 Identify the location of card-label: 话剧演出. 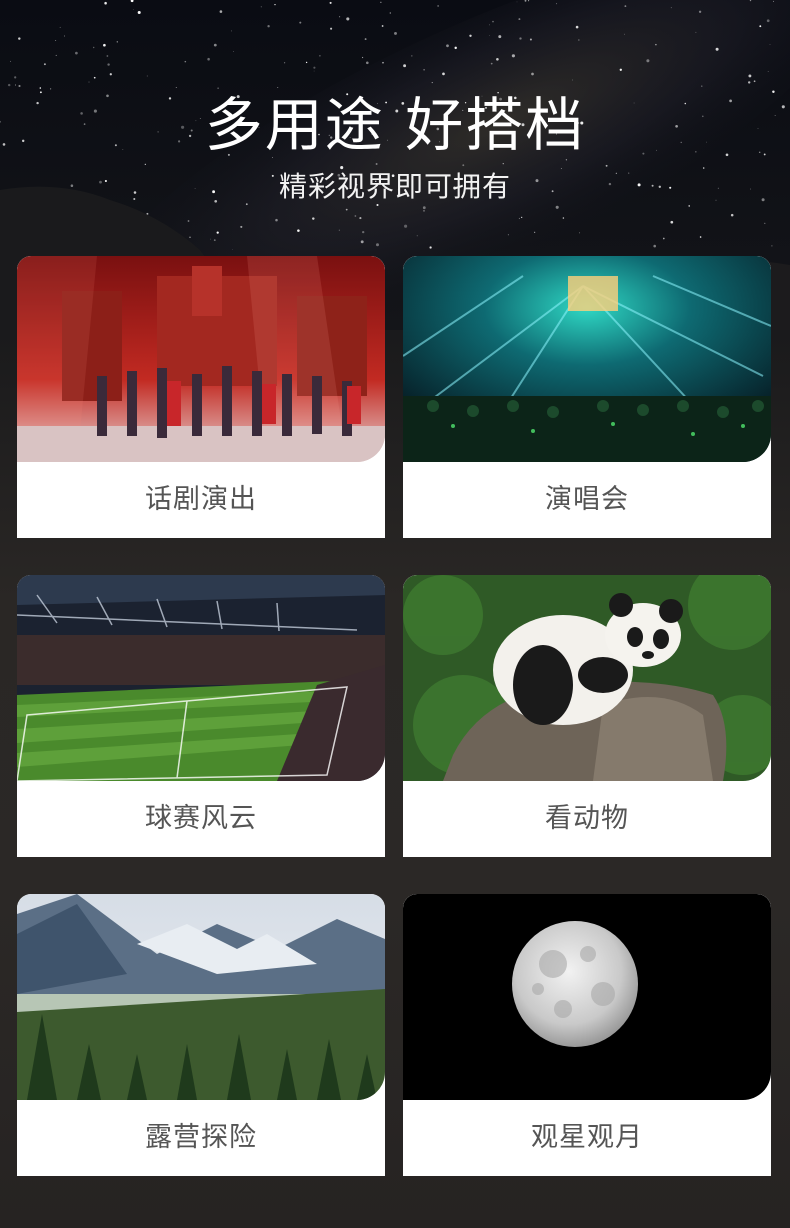
(201, 499).